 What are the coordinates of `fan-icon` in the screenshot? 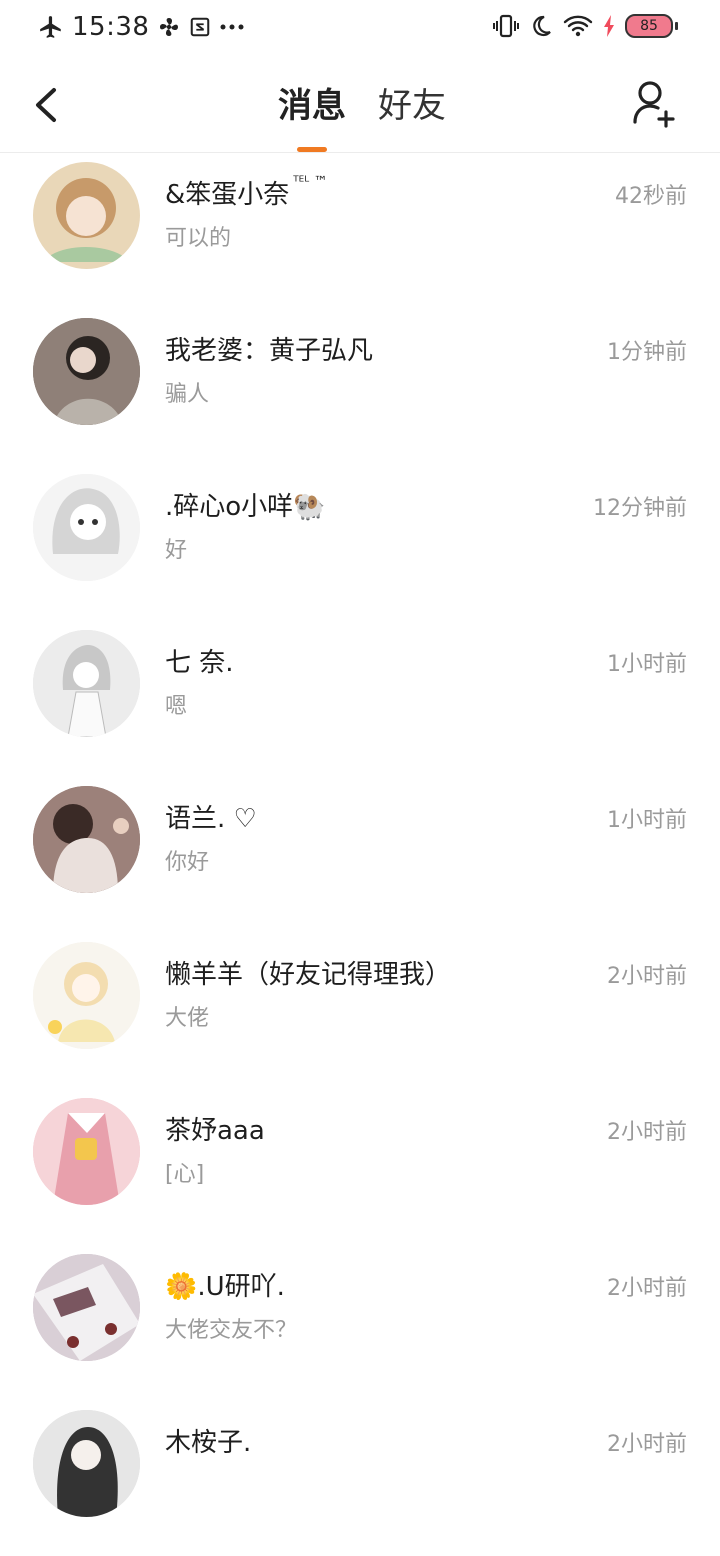 It's located at (169, 27).